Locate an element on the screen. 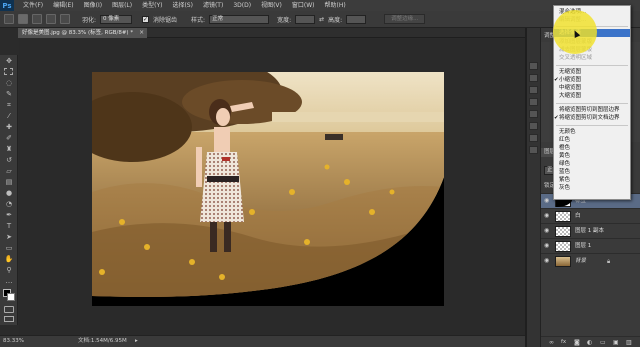 This screenshot has width=640, height=347. menu-type: 类型(Y) is located at coordinates (152, 5).